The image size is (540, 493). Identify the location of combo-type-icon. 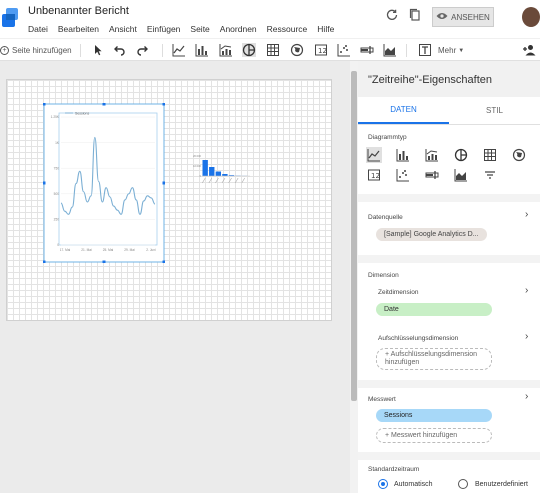
(432, 155).